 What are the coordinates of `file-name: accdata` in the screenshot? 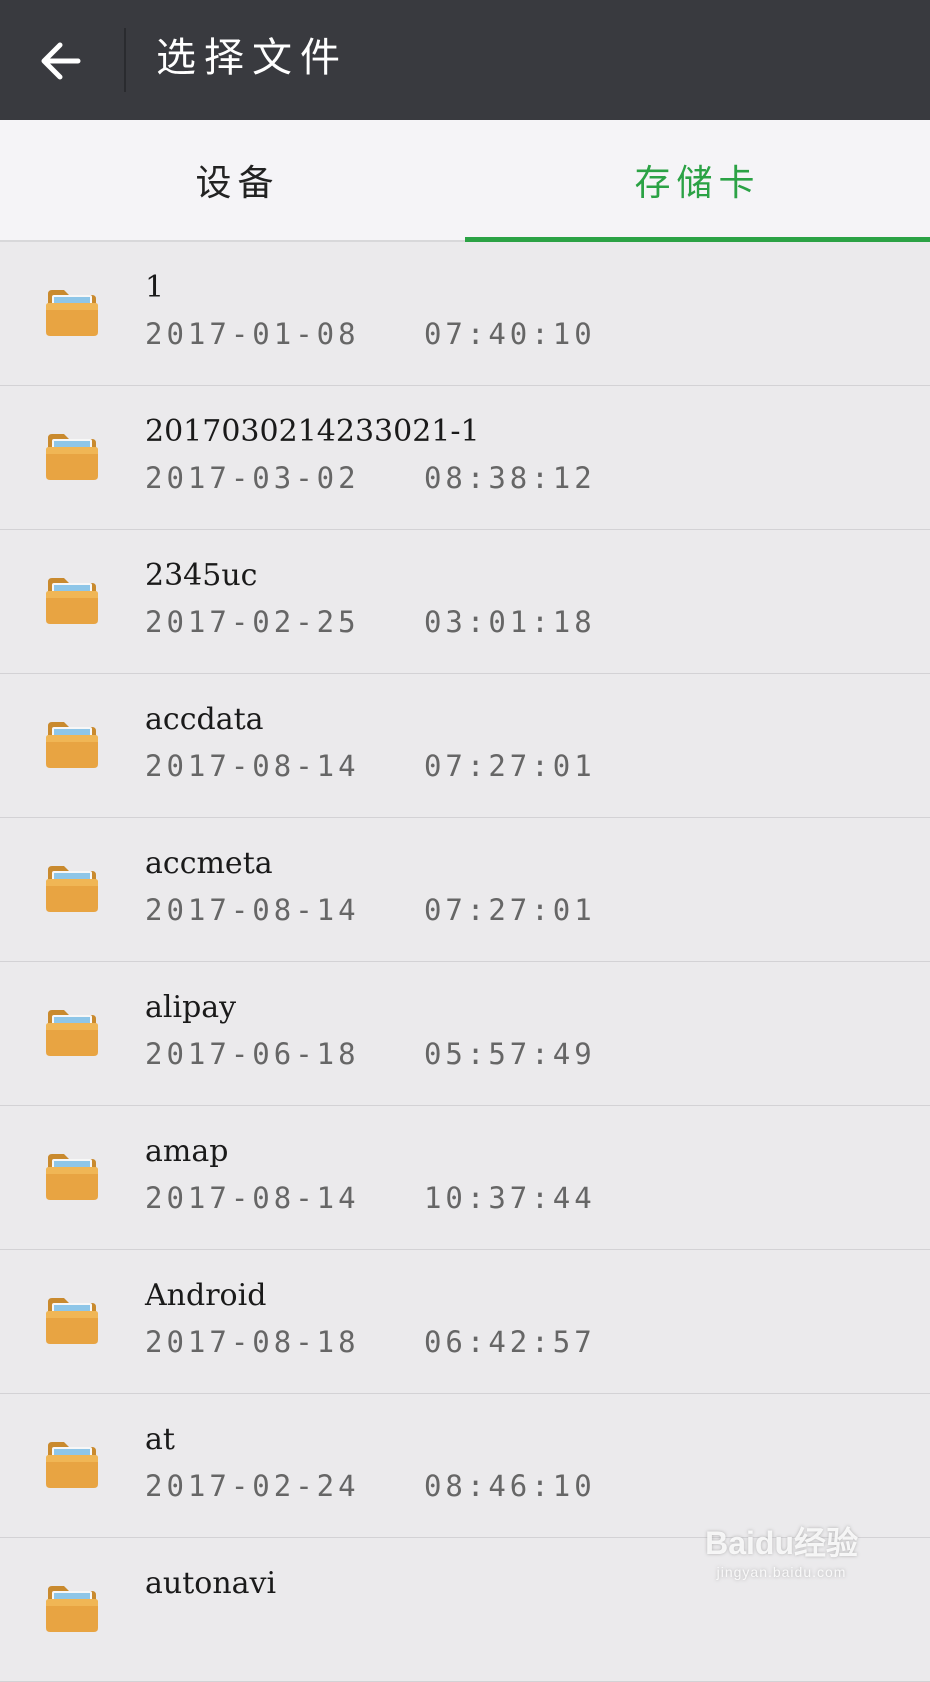 It's located at (204, 720).